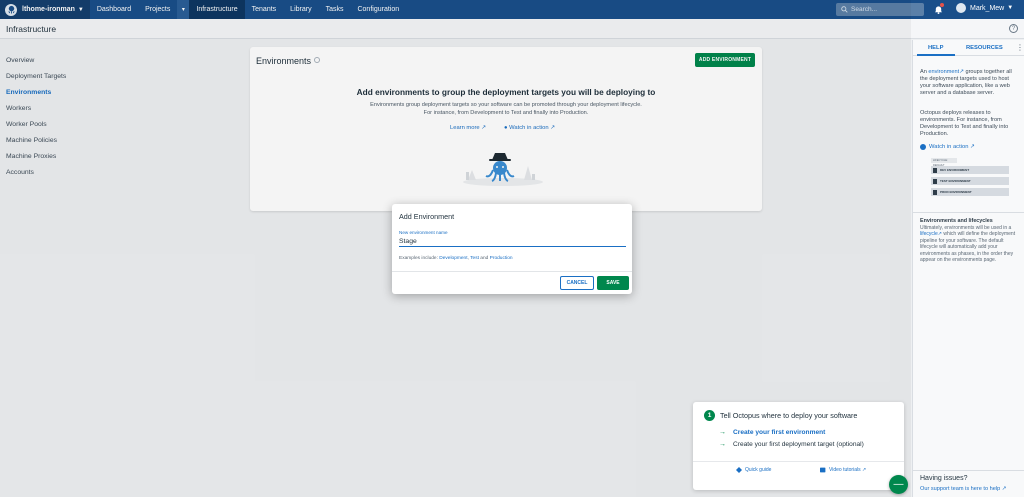 This screenshot has width=1024, height=497. What do you see at coordinates (418, 258) in the screenshot?
I see `examples-prefix: Examples include:` at bounding box center [418, 258].